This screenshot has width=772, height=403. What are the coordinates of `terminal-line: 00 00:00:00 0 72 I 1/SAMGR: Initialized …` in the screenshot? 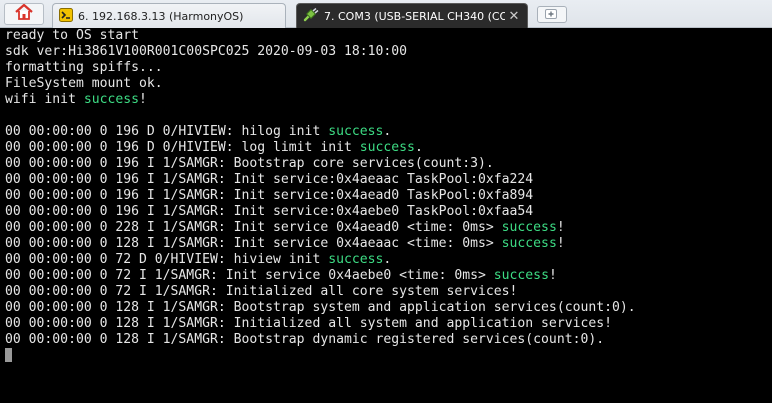 It's located at (388, 292).